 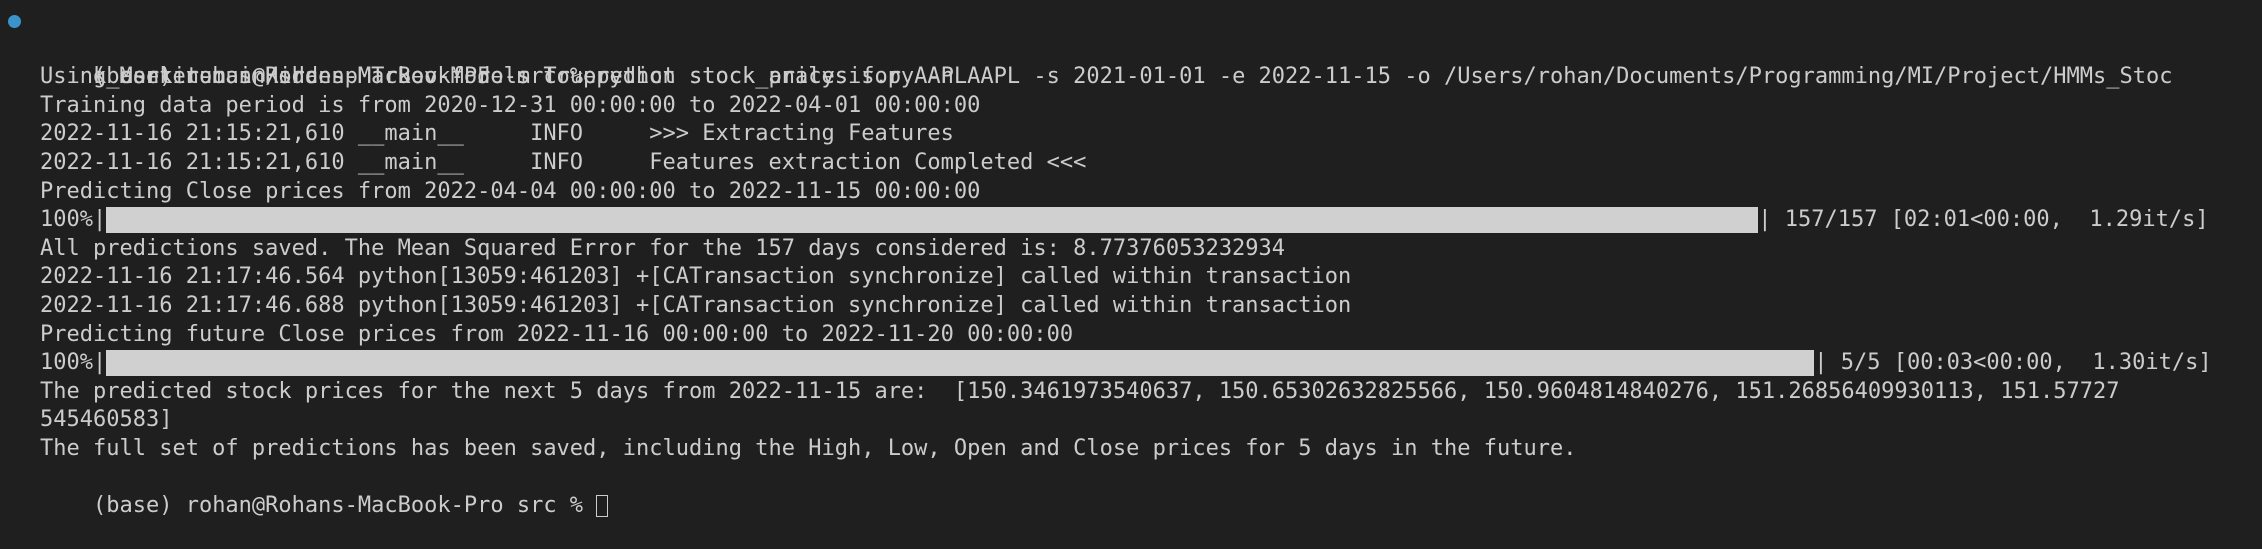 I want to click on command-status-marker-icon, so click(x=14, y=21).